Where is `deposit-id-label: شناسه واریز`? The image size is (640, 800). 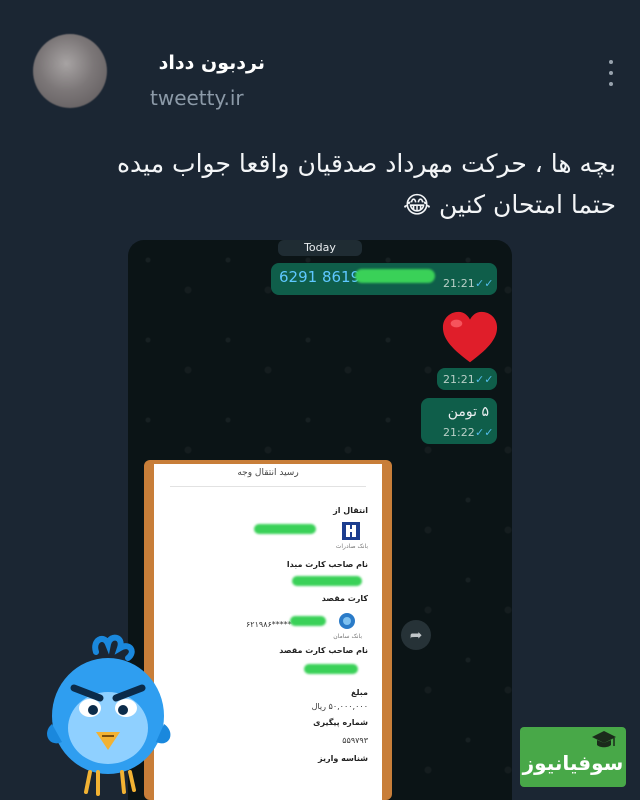 deposit-id-label: شناسه واریز is located at coordinates (343, 758).